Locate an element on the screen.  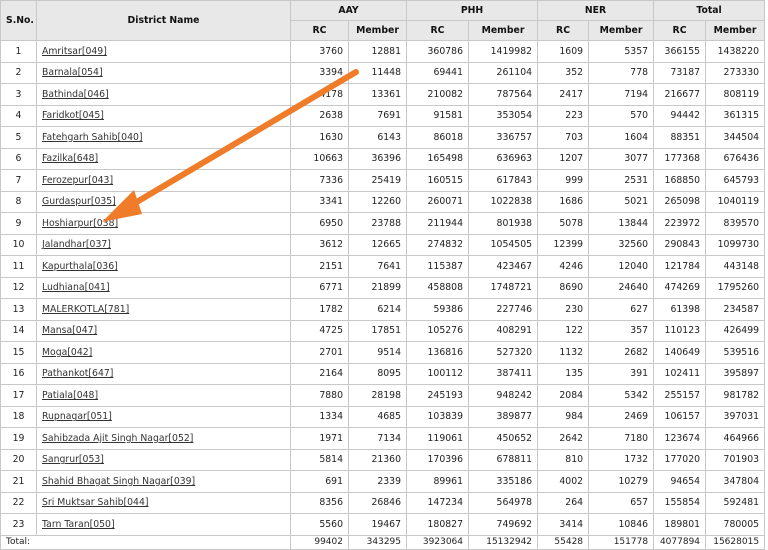
row-district-cell: Fatehgarh Sahib[040] is located at coordinates (163, 137).